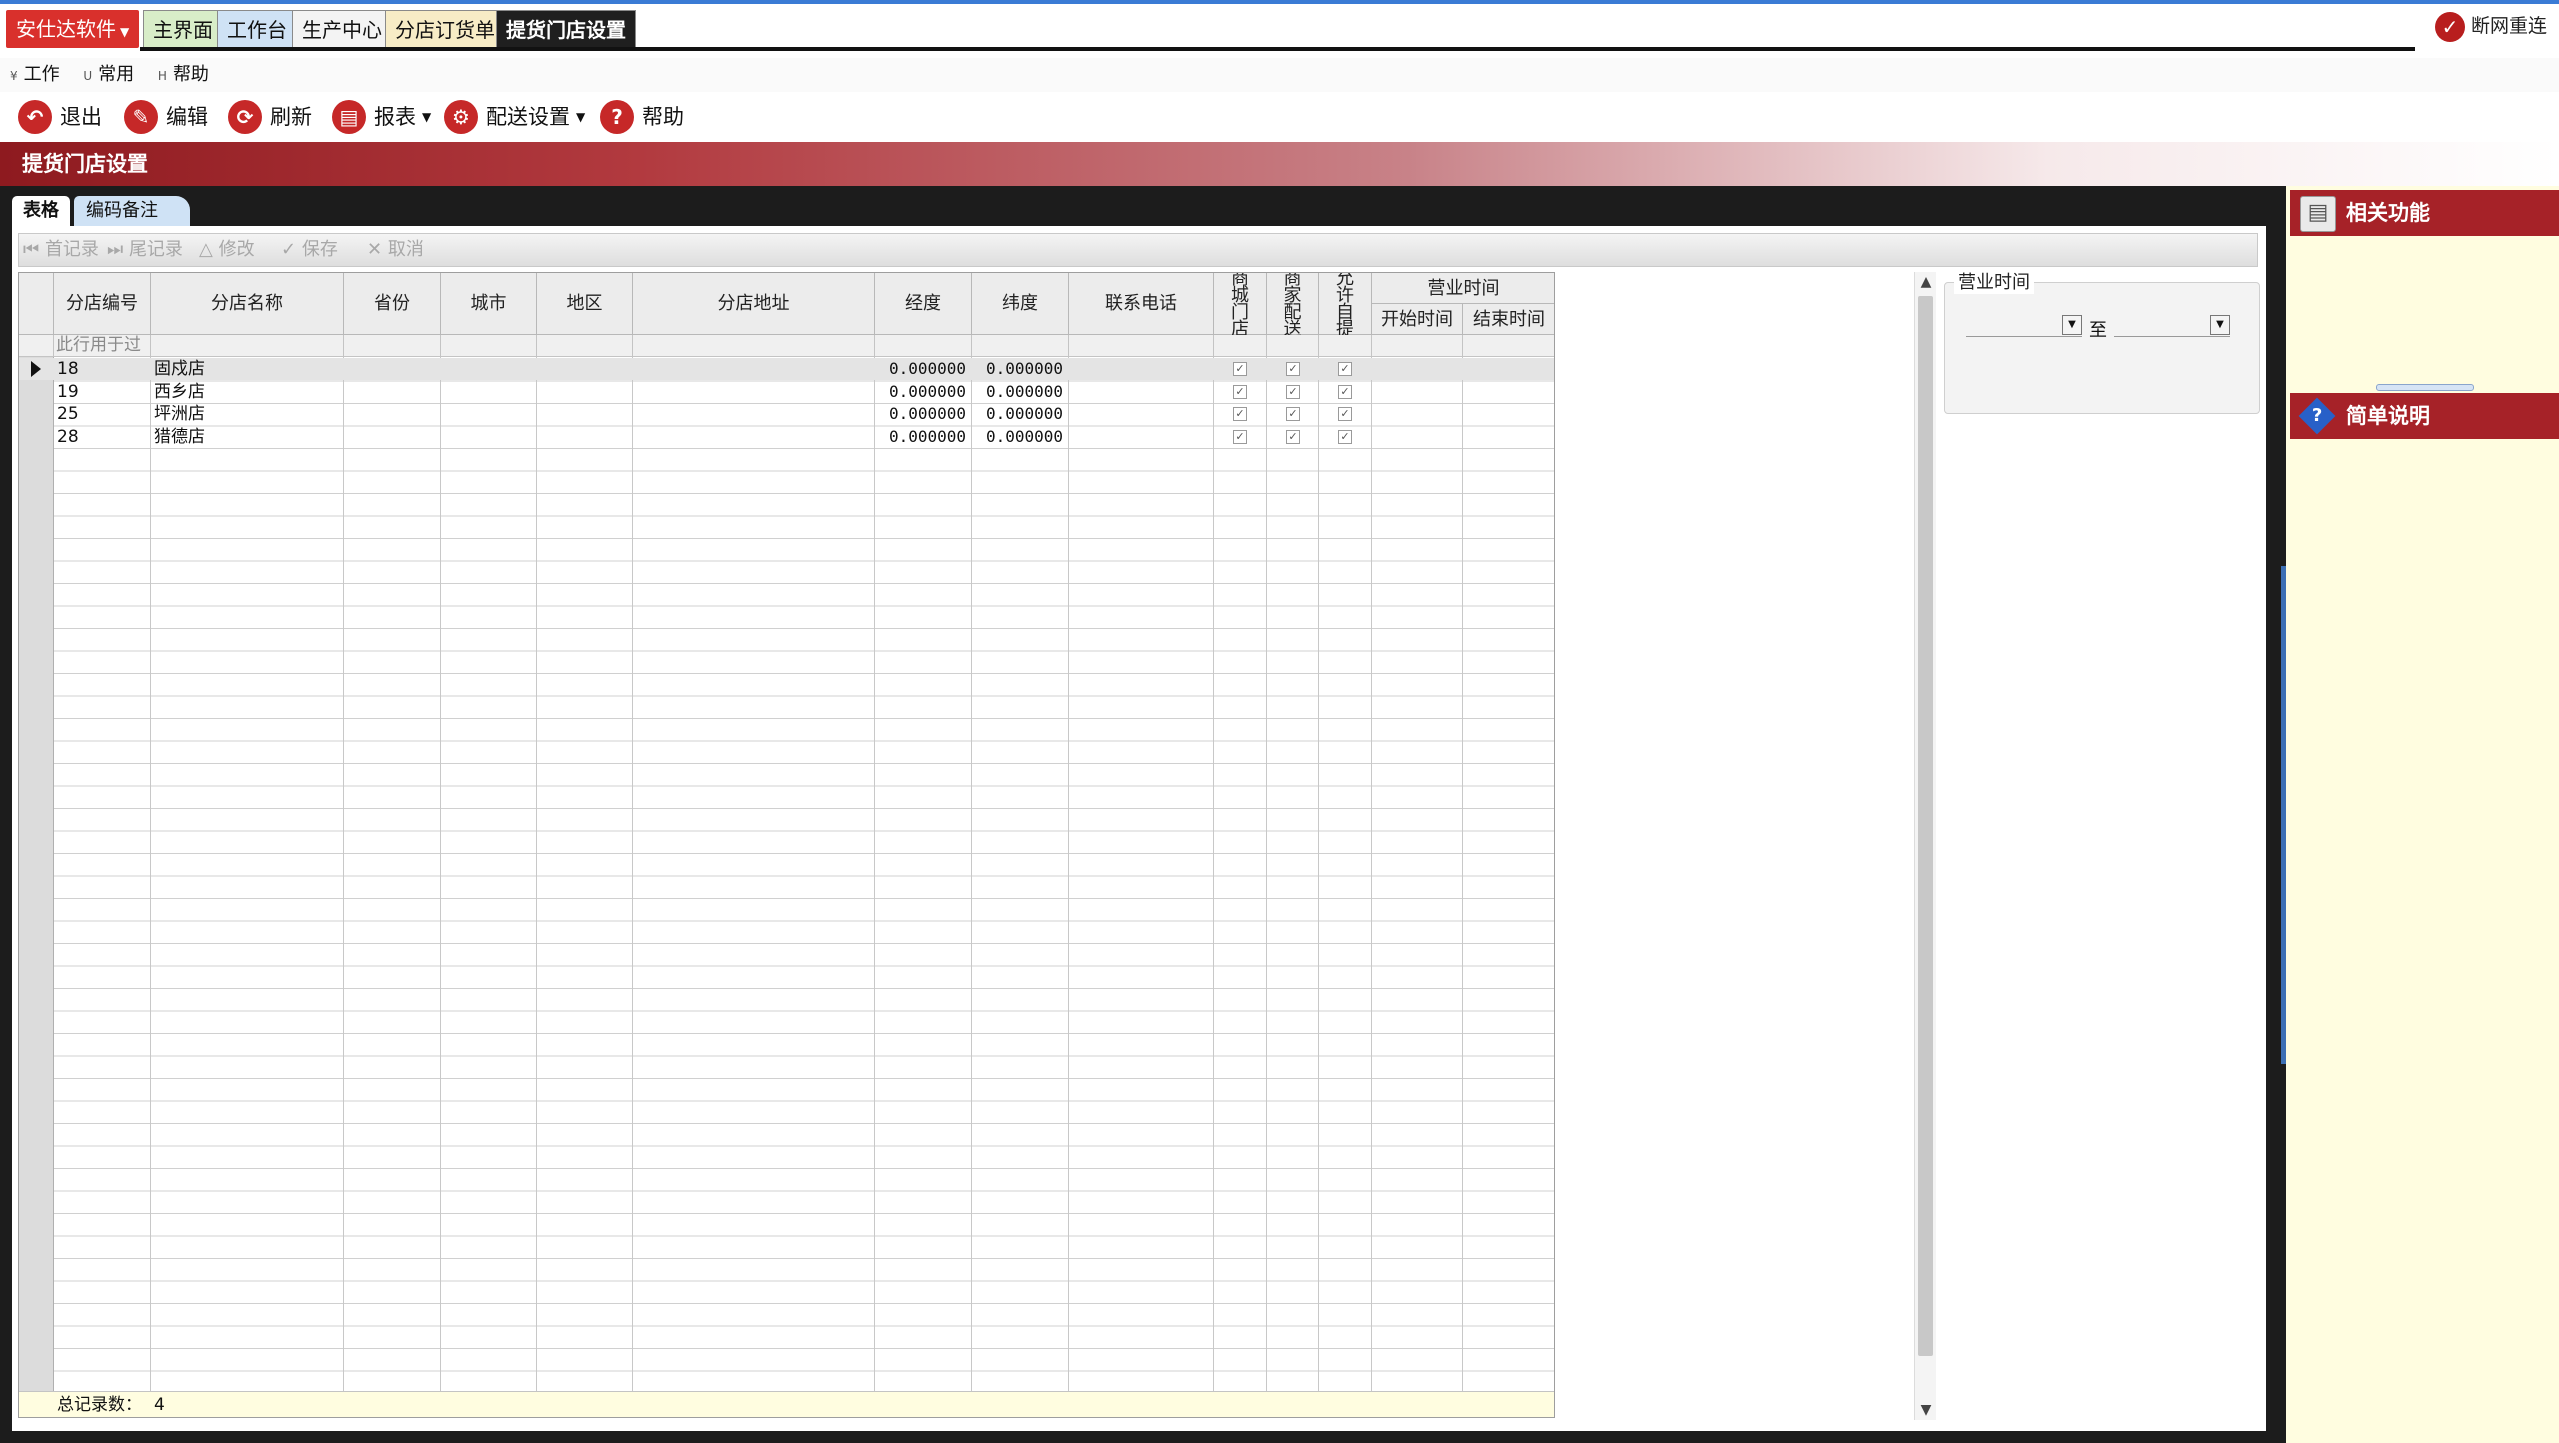 Image resolution: width=2559 pixels, height=1443 pixels. I want to click on cell-name: 坪洲店, so click(247, 414).